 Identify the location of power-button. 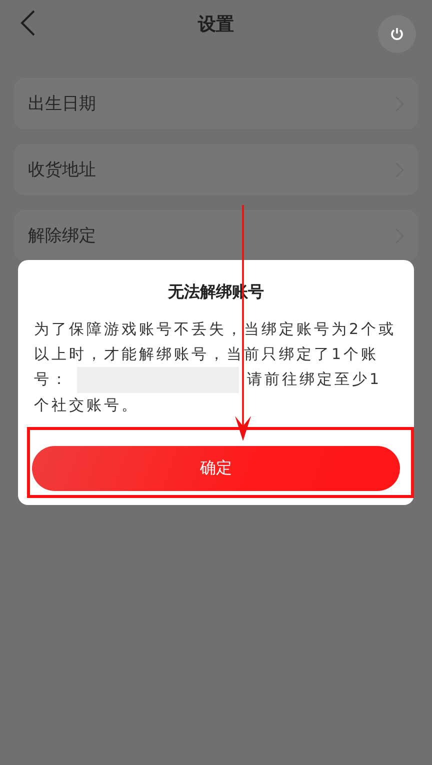
(397, 34).